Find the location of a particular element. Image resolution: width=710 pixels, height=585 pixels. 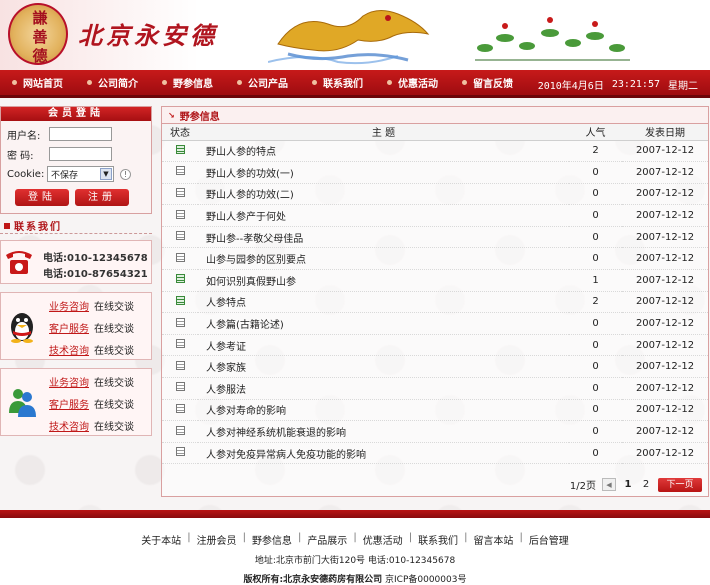

article-title-link: 如何识别真假野山参 is located at coordinates (383, 280).